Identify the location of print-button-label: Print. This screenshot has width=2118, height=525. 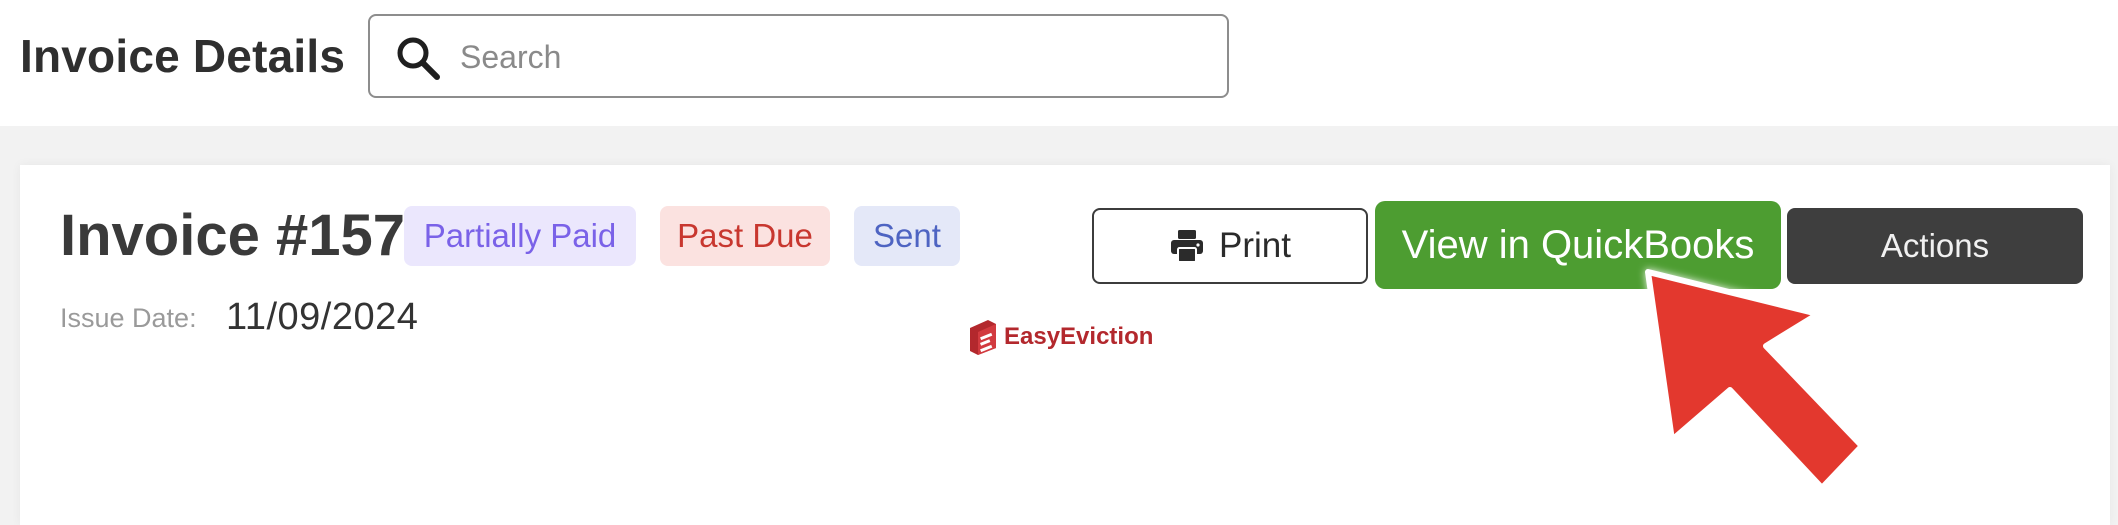
(1255, 245).